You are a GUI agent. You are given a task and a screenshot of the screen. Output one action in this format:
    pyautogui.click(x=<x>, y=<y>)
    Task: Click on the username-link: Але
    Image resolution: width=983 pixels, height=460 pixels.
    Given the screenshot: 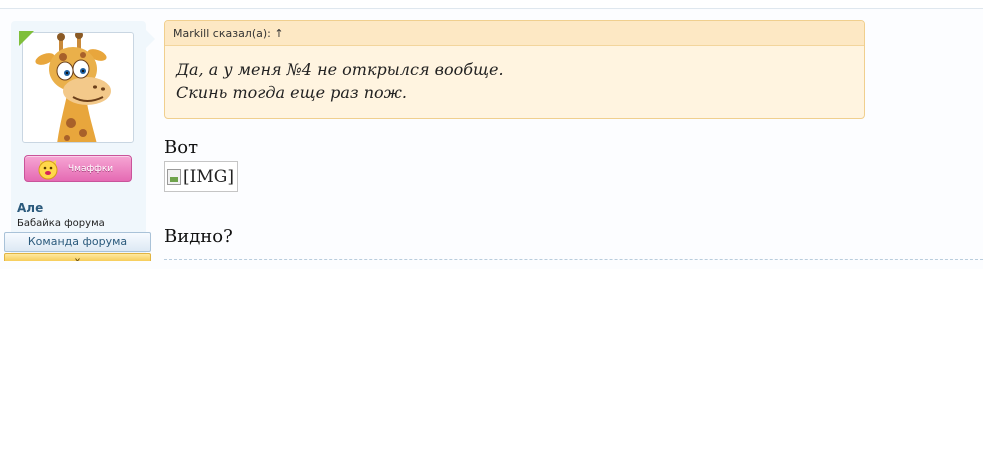 What is the action you would take?
    pyautogui.click(x=30, y=208)
    